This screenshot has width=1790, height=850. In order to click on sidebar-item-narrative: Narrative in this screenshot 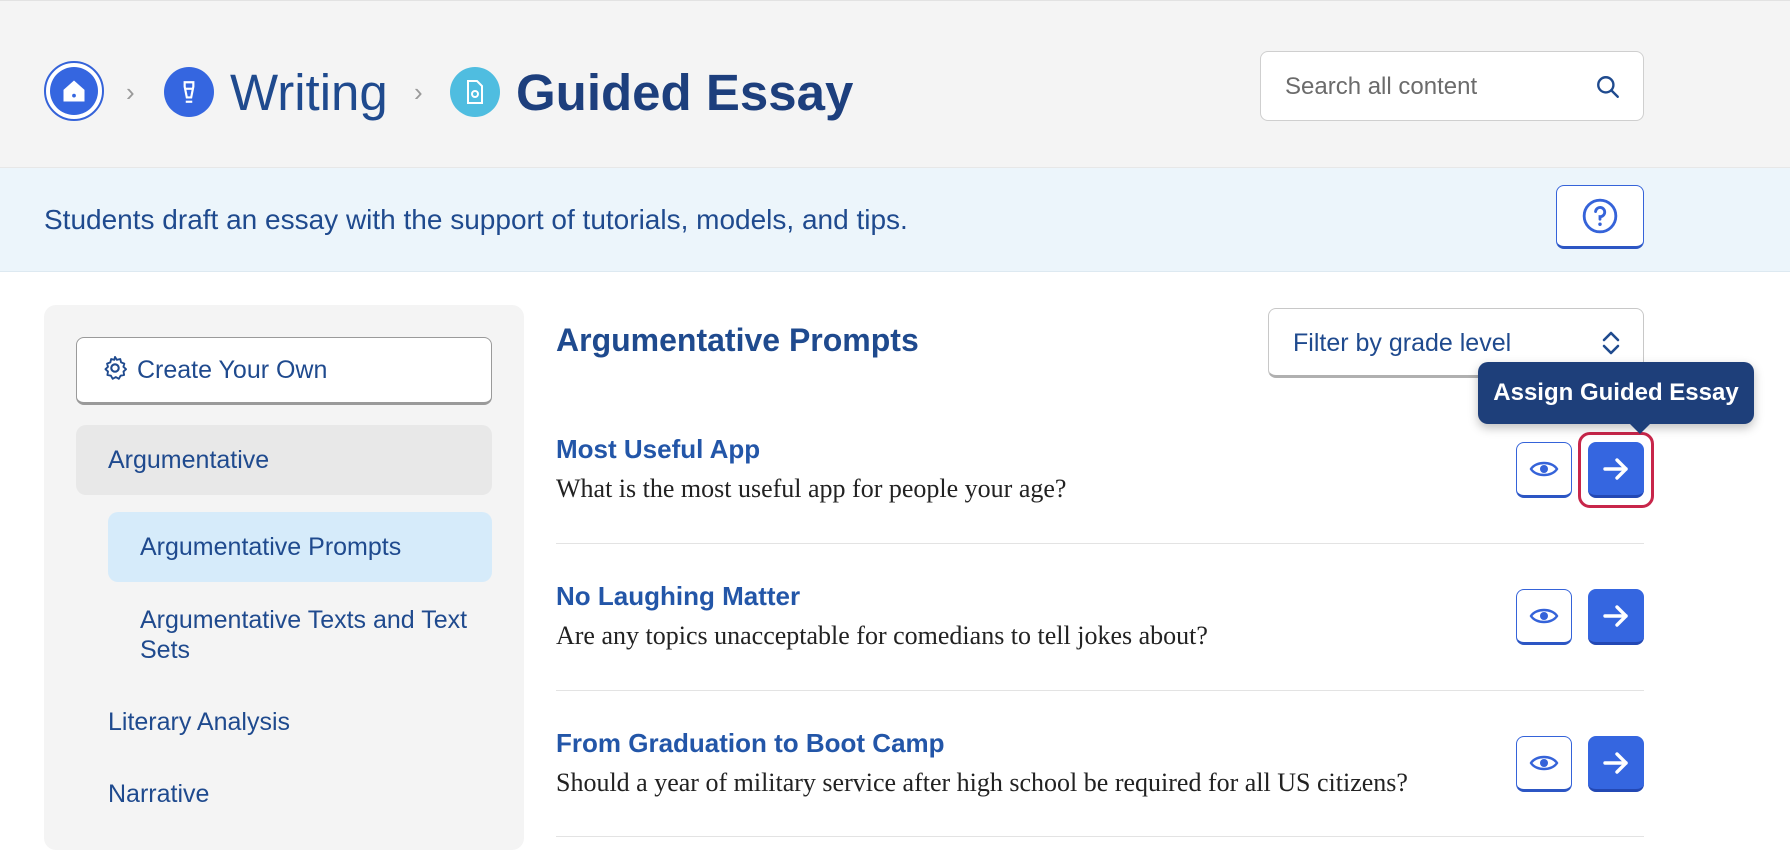, I will do `click(158, 794)`.